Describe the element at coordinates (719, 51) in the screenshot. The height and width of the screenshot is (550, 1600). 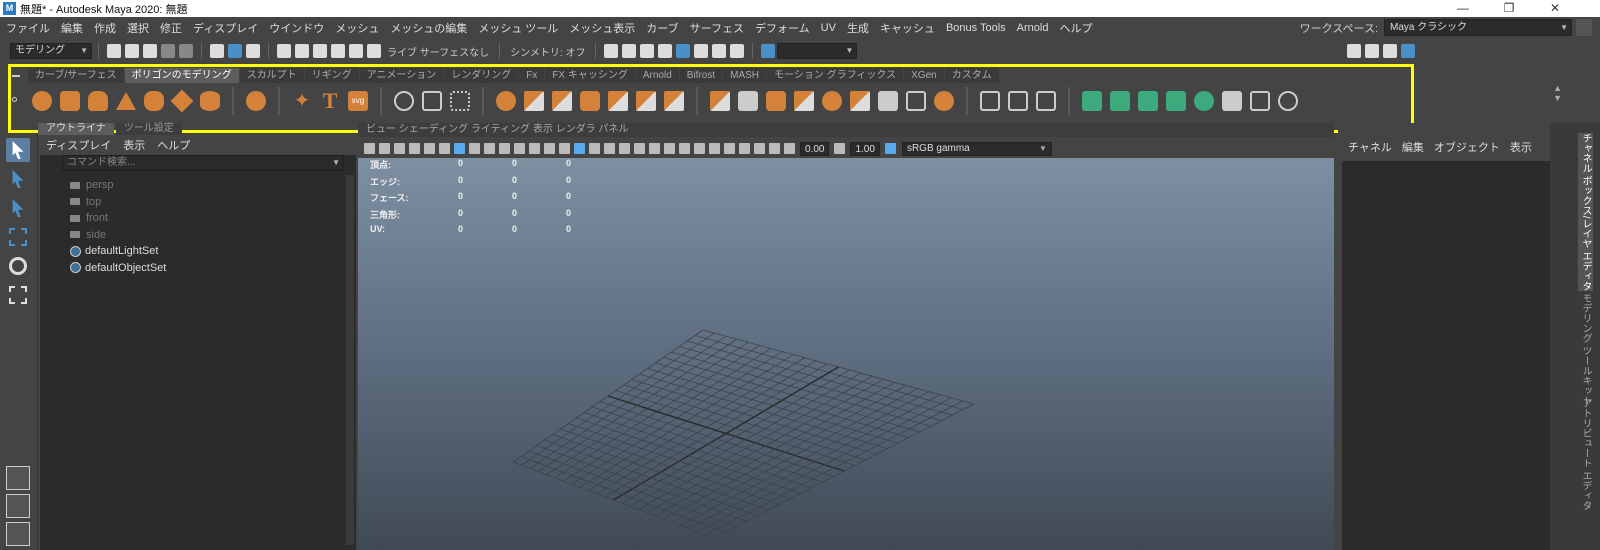
I see `light-editor-icon` at that location.